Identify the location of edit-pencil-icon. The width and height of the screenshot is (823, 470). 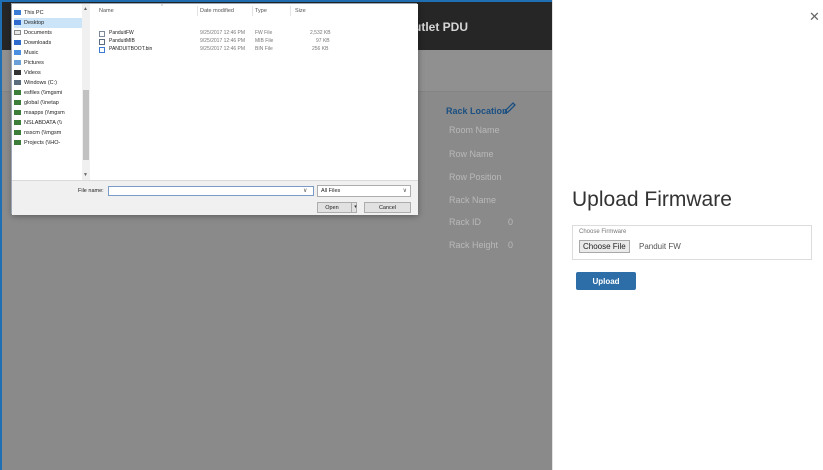
(510, 108).